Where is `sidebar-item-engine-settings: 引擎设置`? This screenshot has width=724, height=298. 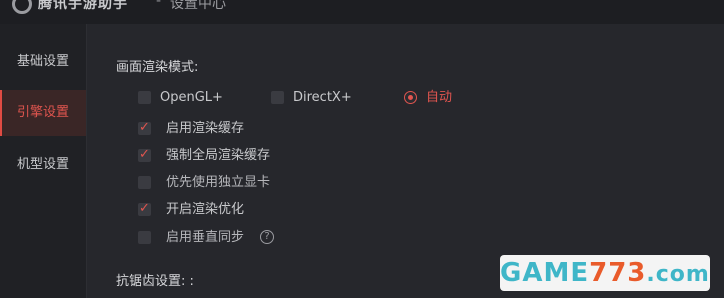
sidebar-item-engine-settings: 引擎设置 is located at coordinates (43, 113).